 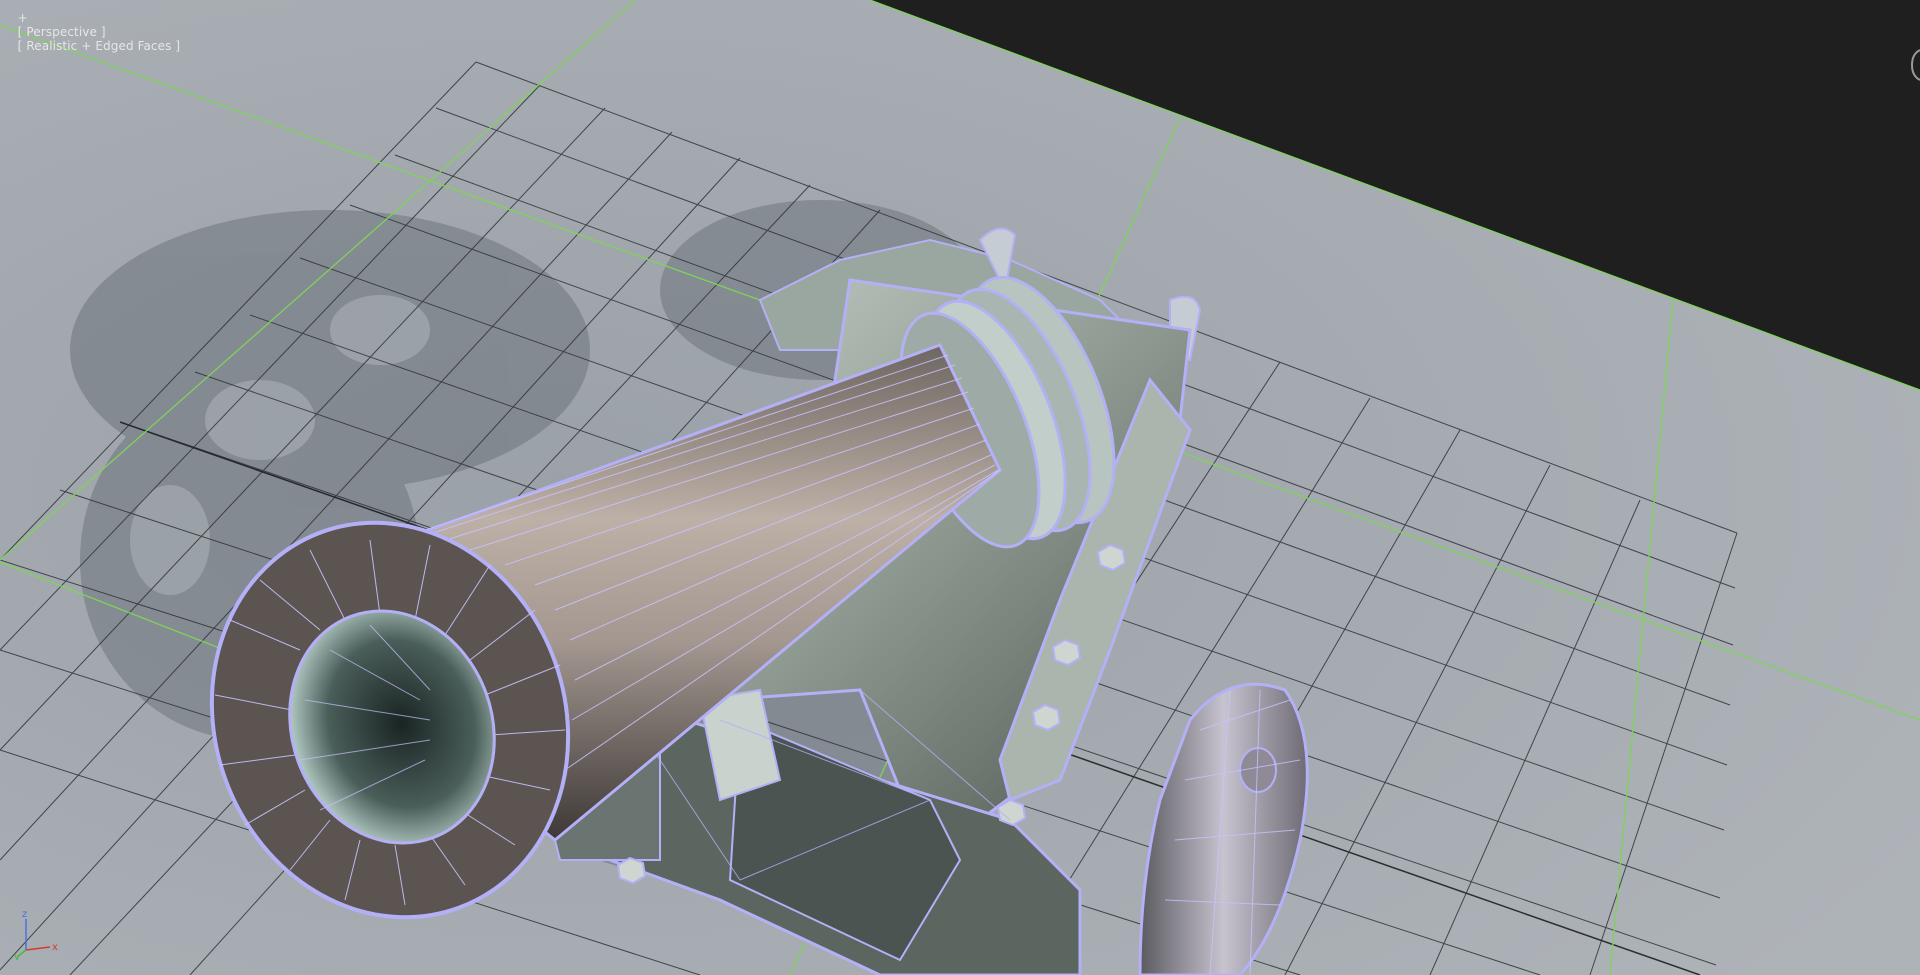 I want to click on viewport-view-label: [ Perspective ], so click(x=62, y=32).